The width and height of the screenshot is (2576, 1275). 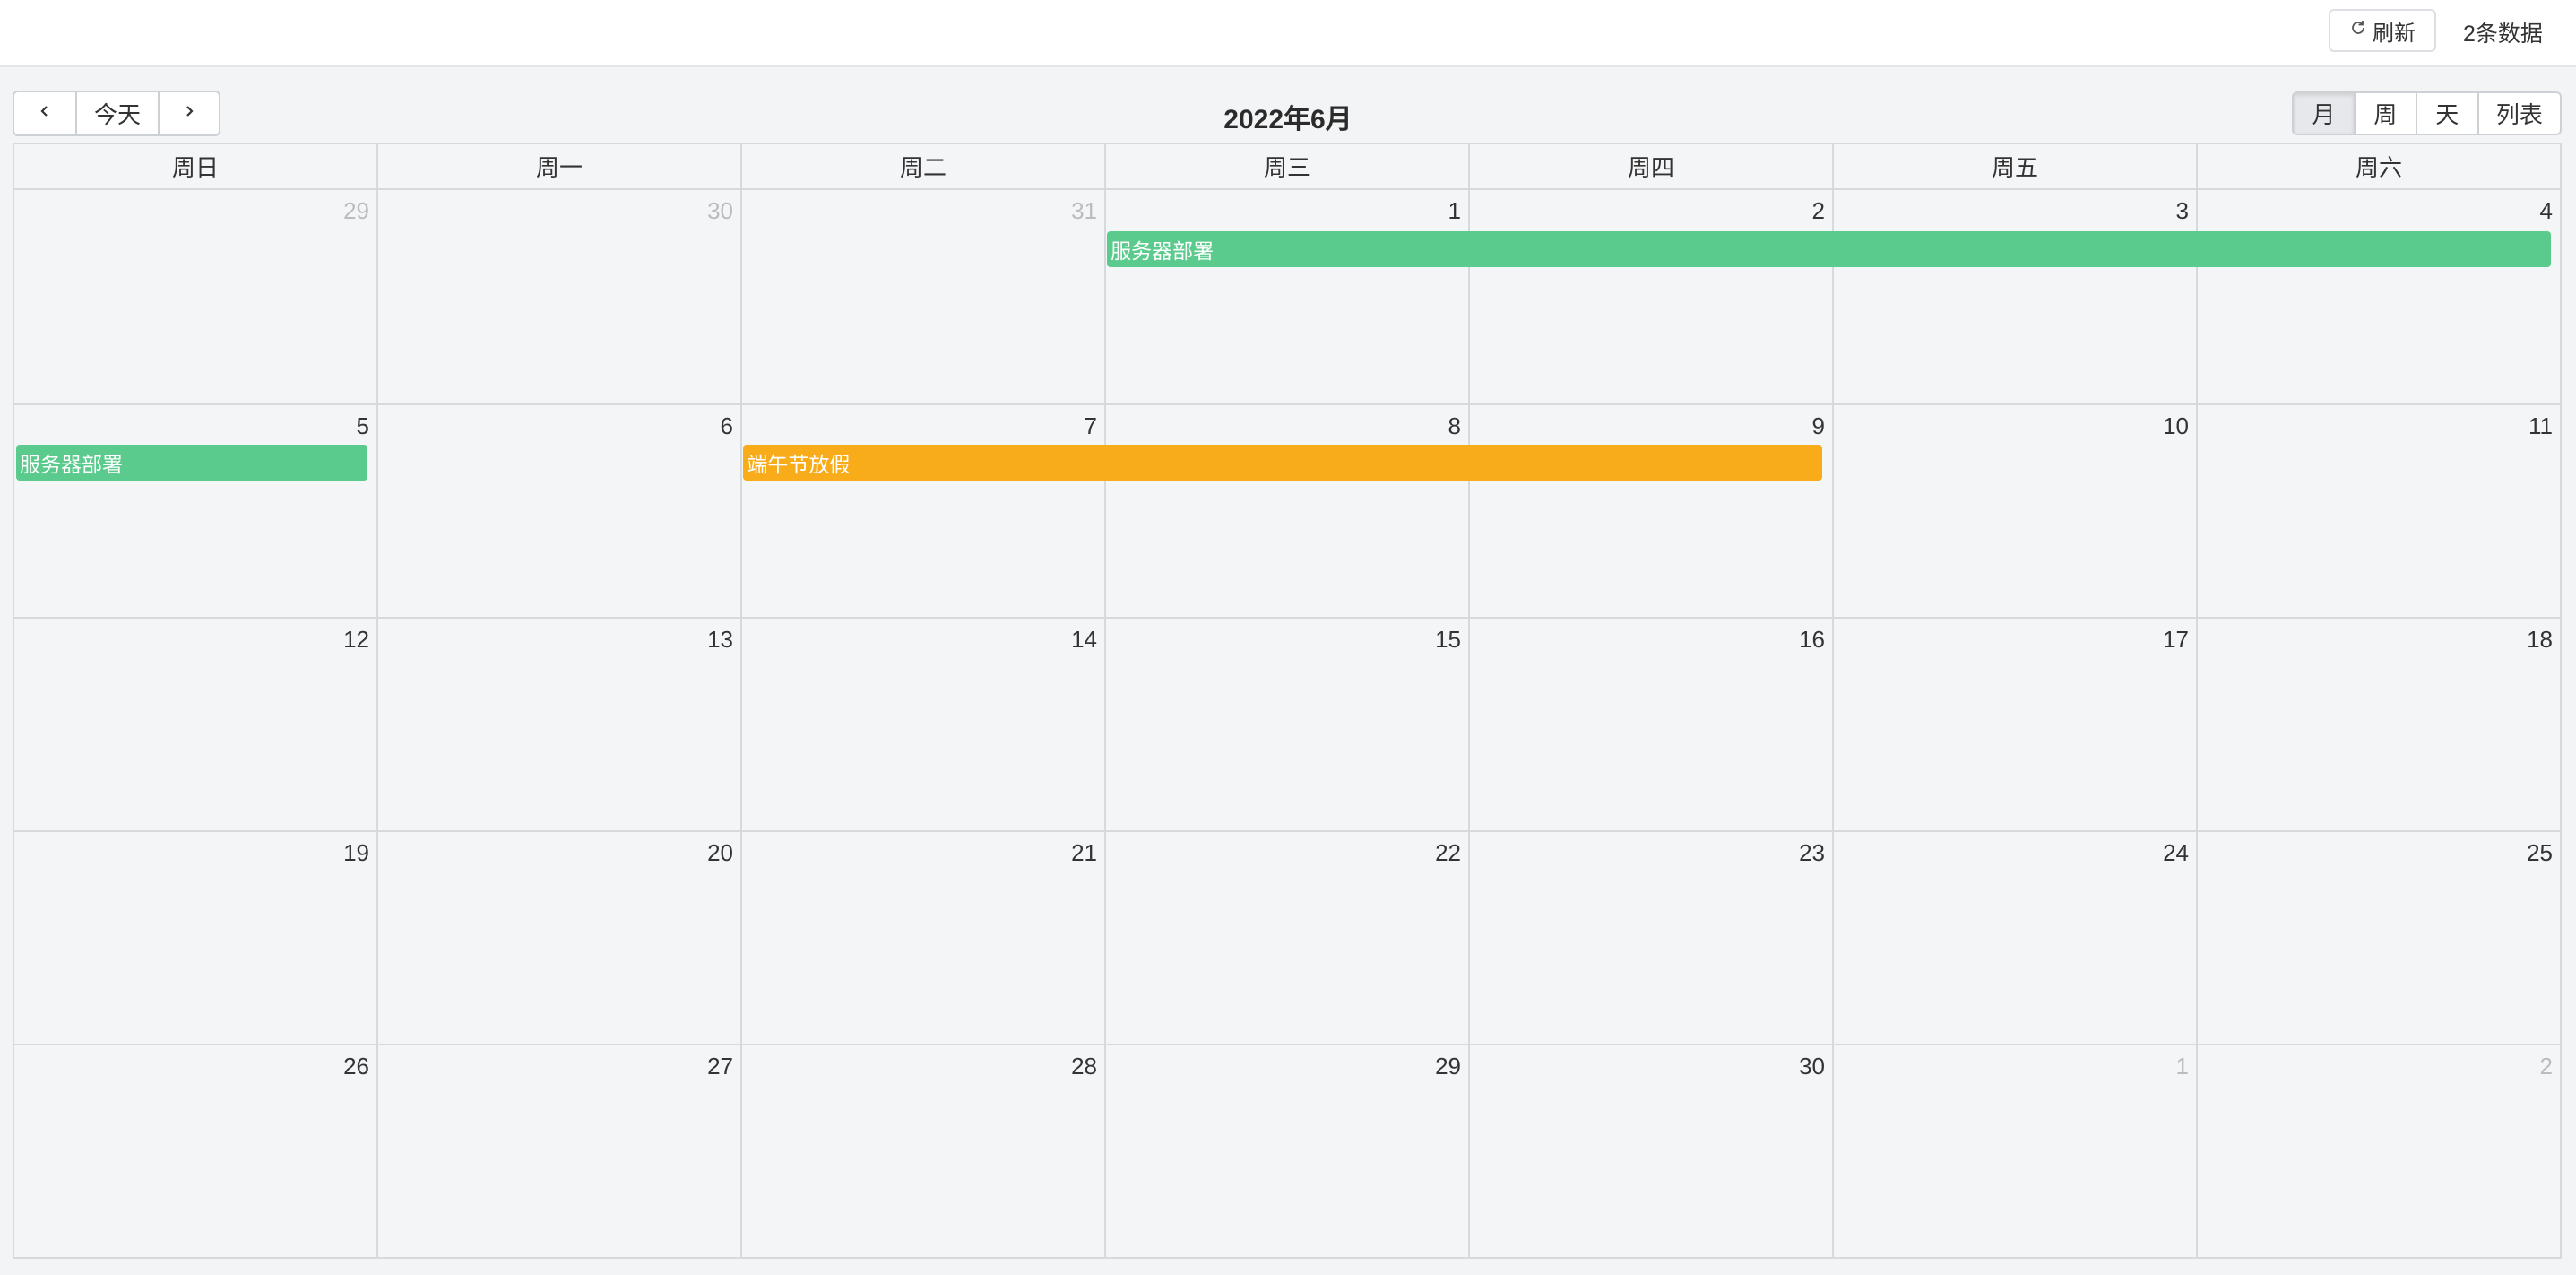 I want to click on day-cell: 19, so click(x=195, y=938).